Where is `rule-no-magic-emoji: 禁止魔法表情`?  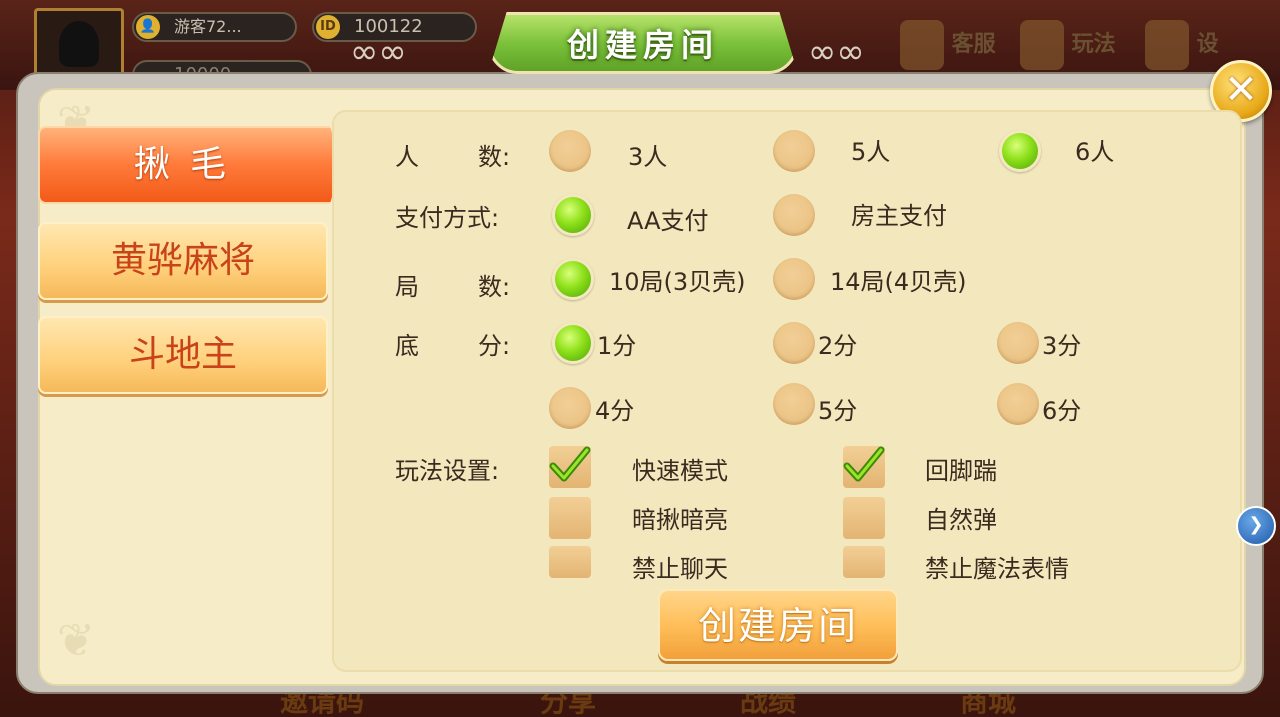 rule-no-magic-emoji: 禁止魔法表情 is located at coordinates (997, 569).